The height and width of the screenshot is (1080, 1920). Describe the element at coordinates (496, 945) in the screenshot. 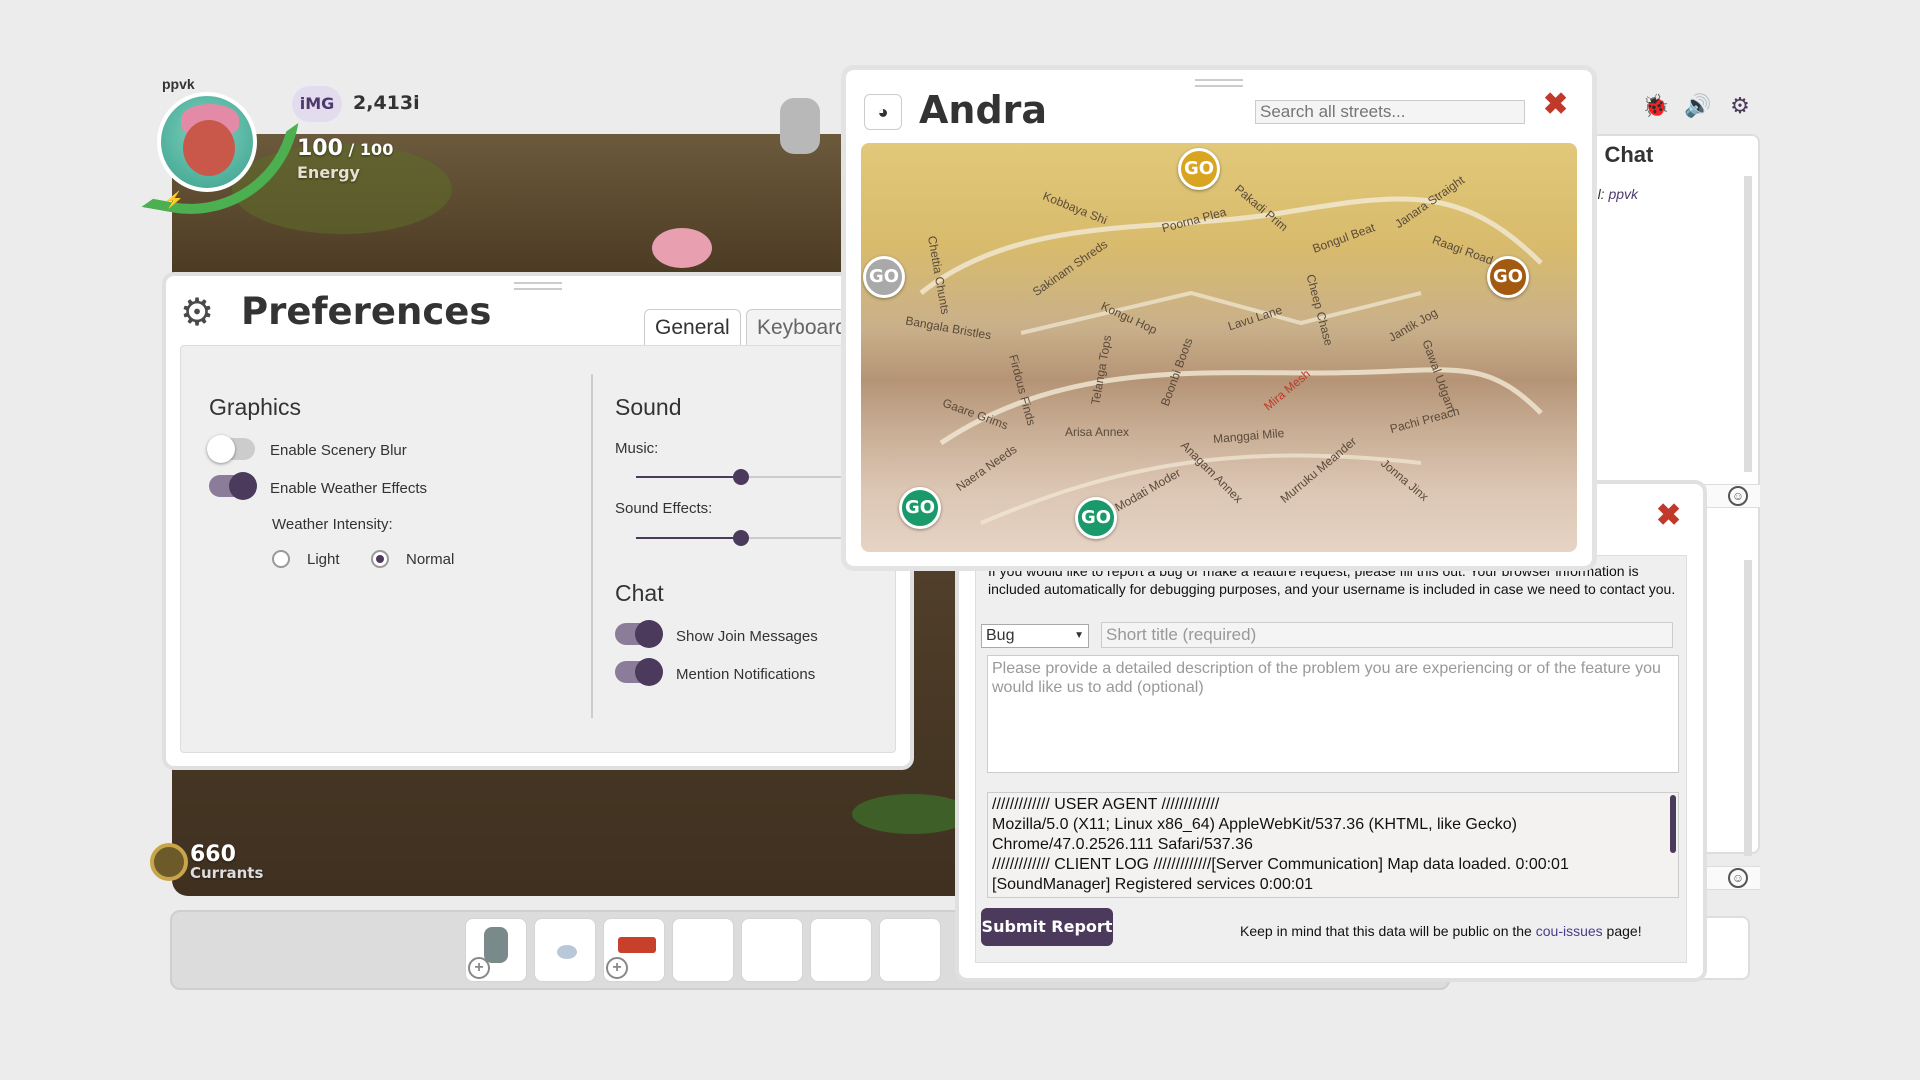

I see `bag-icon` at that location.